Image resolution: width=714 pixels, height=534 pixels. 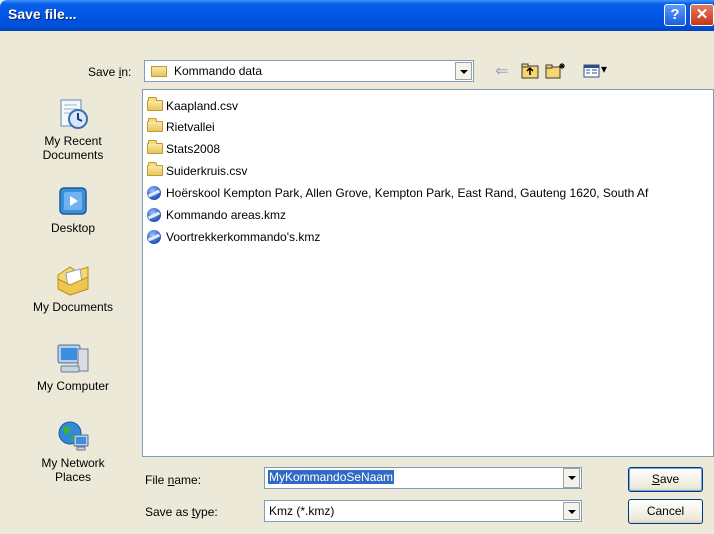 I want to click on close-button: ✕, so click(x=702, y=15).